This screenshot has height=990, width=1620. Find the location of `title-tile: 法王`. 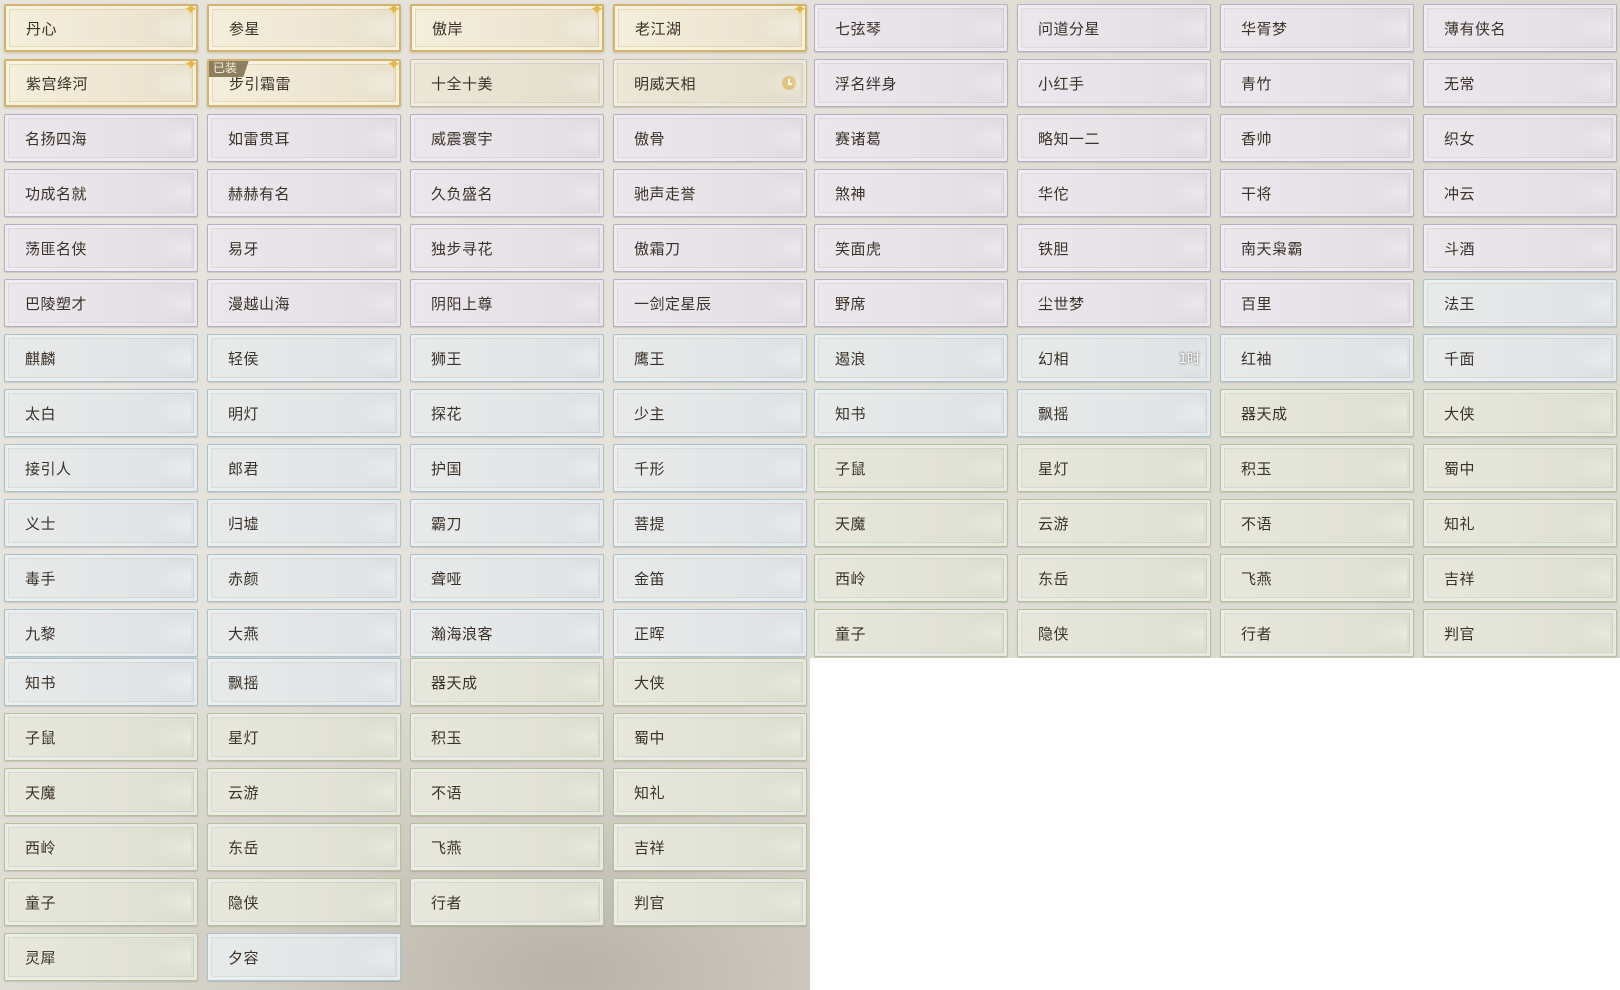

title-tile: 法王 is located at coordinates (1520, 303).